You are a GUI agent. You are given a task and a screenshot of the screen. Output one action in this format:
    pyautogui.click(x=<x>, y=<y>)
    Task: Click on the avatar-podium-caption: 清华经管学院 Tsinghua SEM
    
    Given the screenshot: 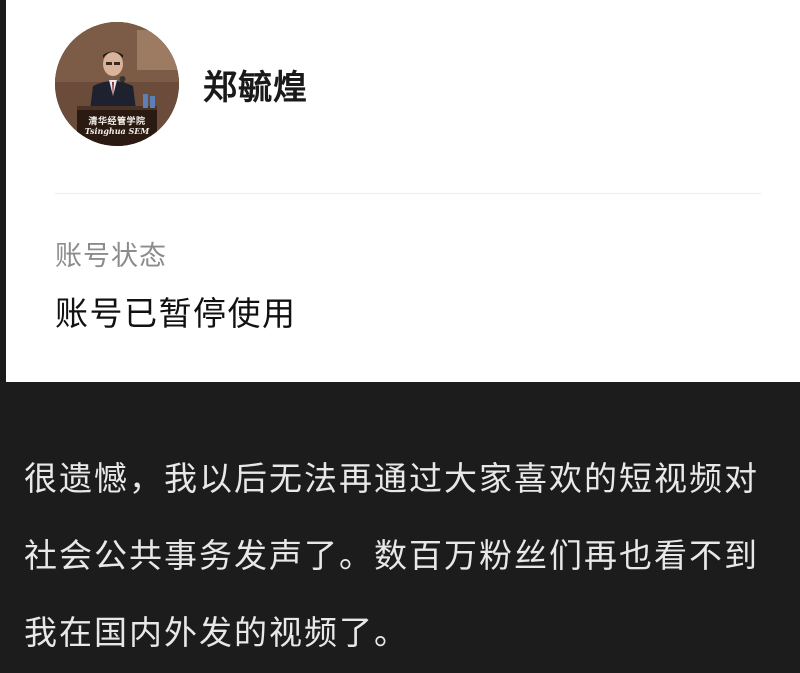 What is the action you would take?
    pyautogui.click(x=117, y=127)
    